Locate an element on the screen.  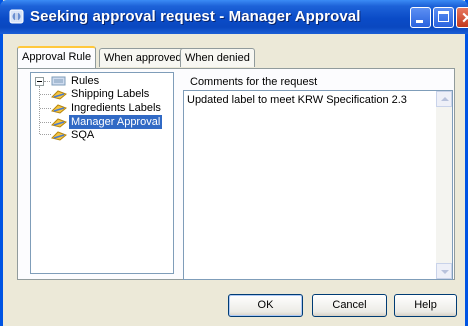
maximize-button is located at coordinates (443, 17).